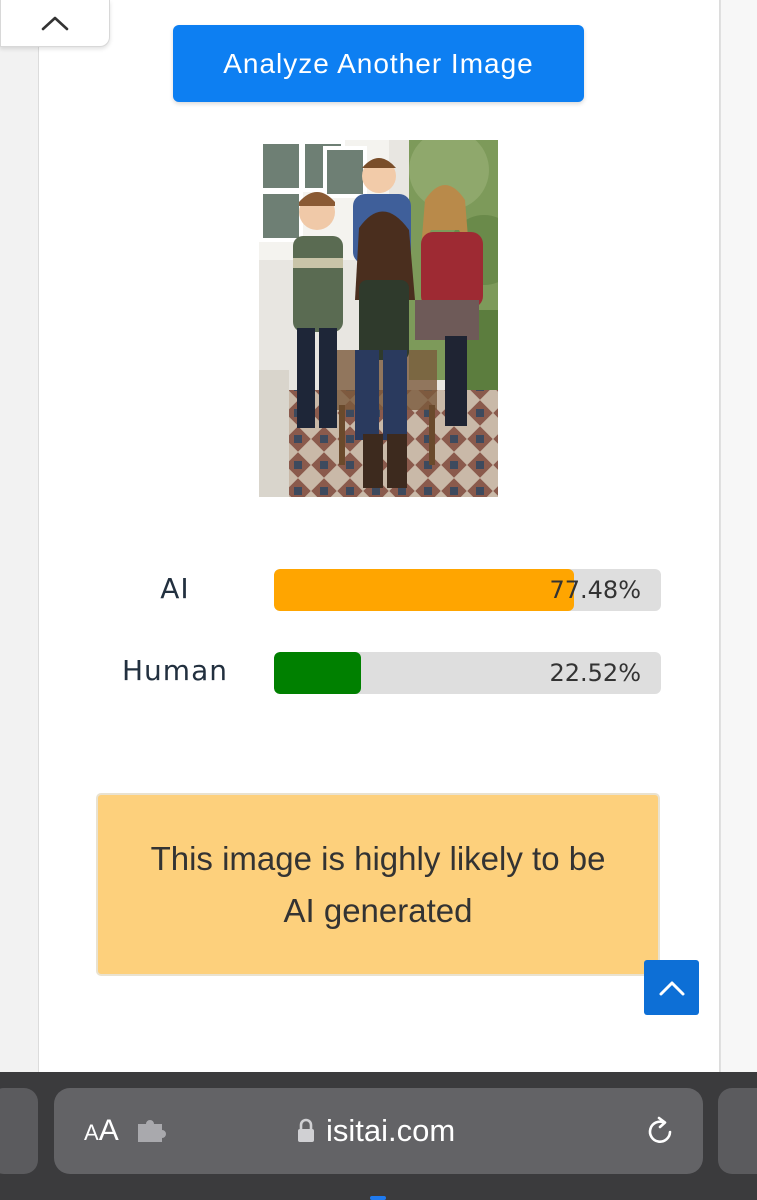 Image resolution: width=757 pixels, height=1200 pixels. I want to click on analyze-another-image-button: Analyze Another Image, so click(378, 63).